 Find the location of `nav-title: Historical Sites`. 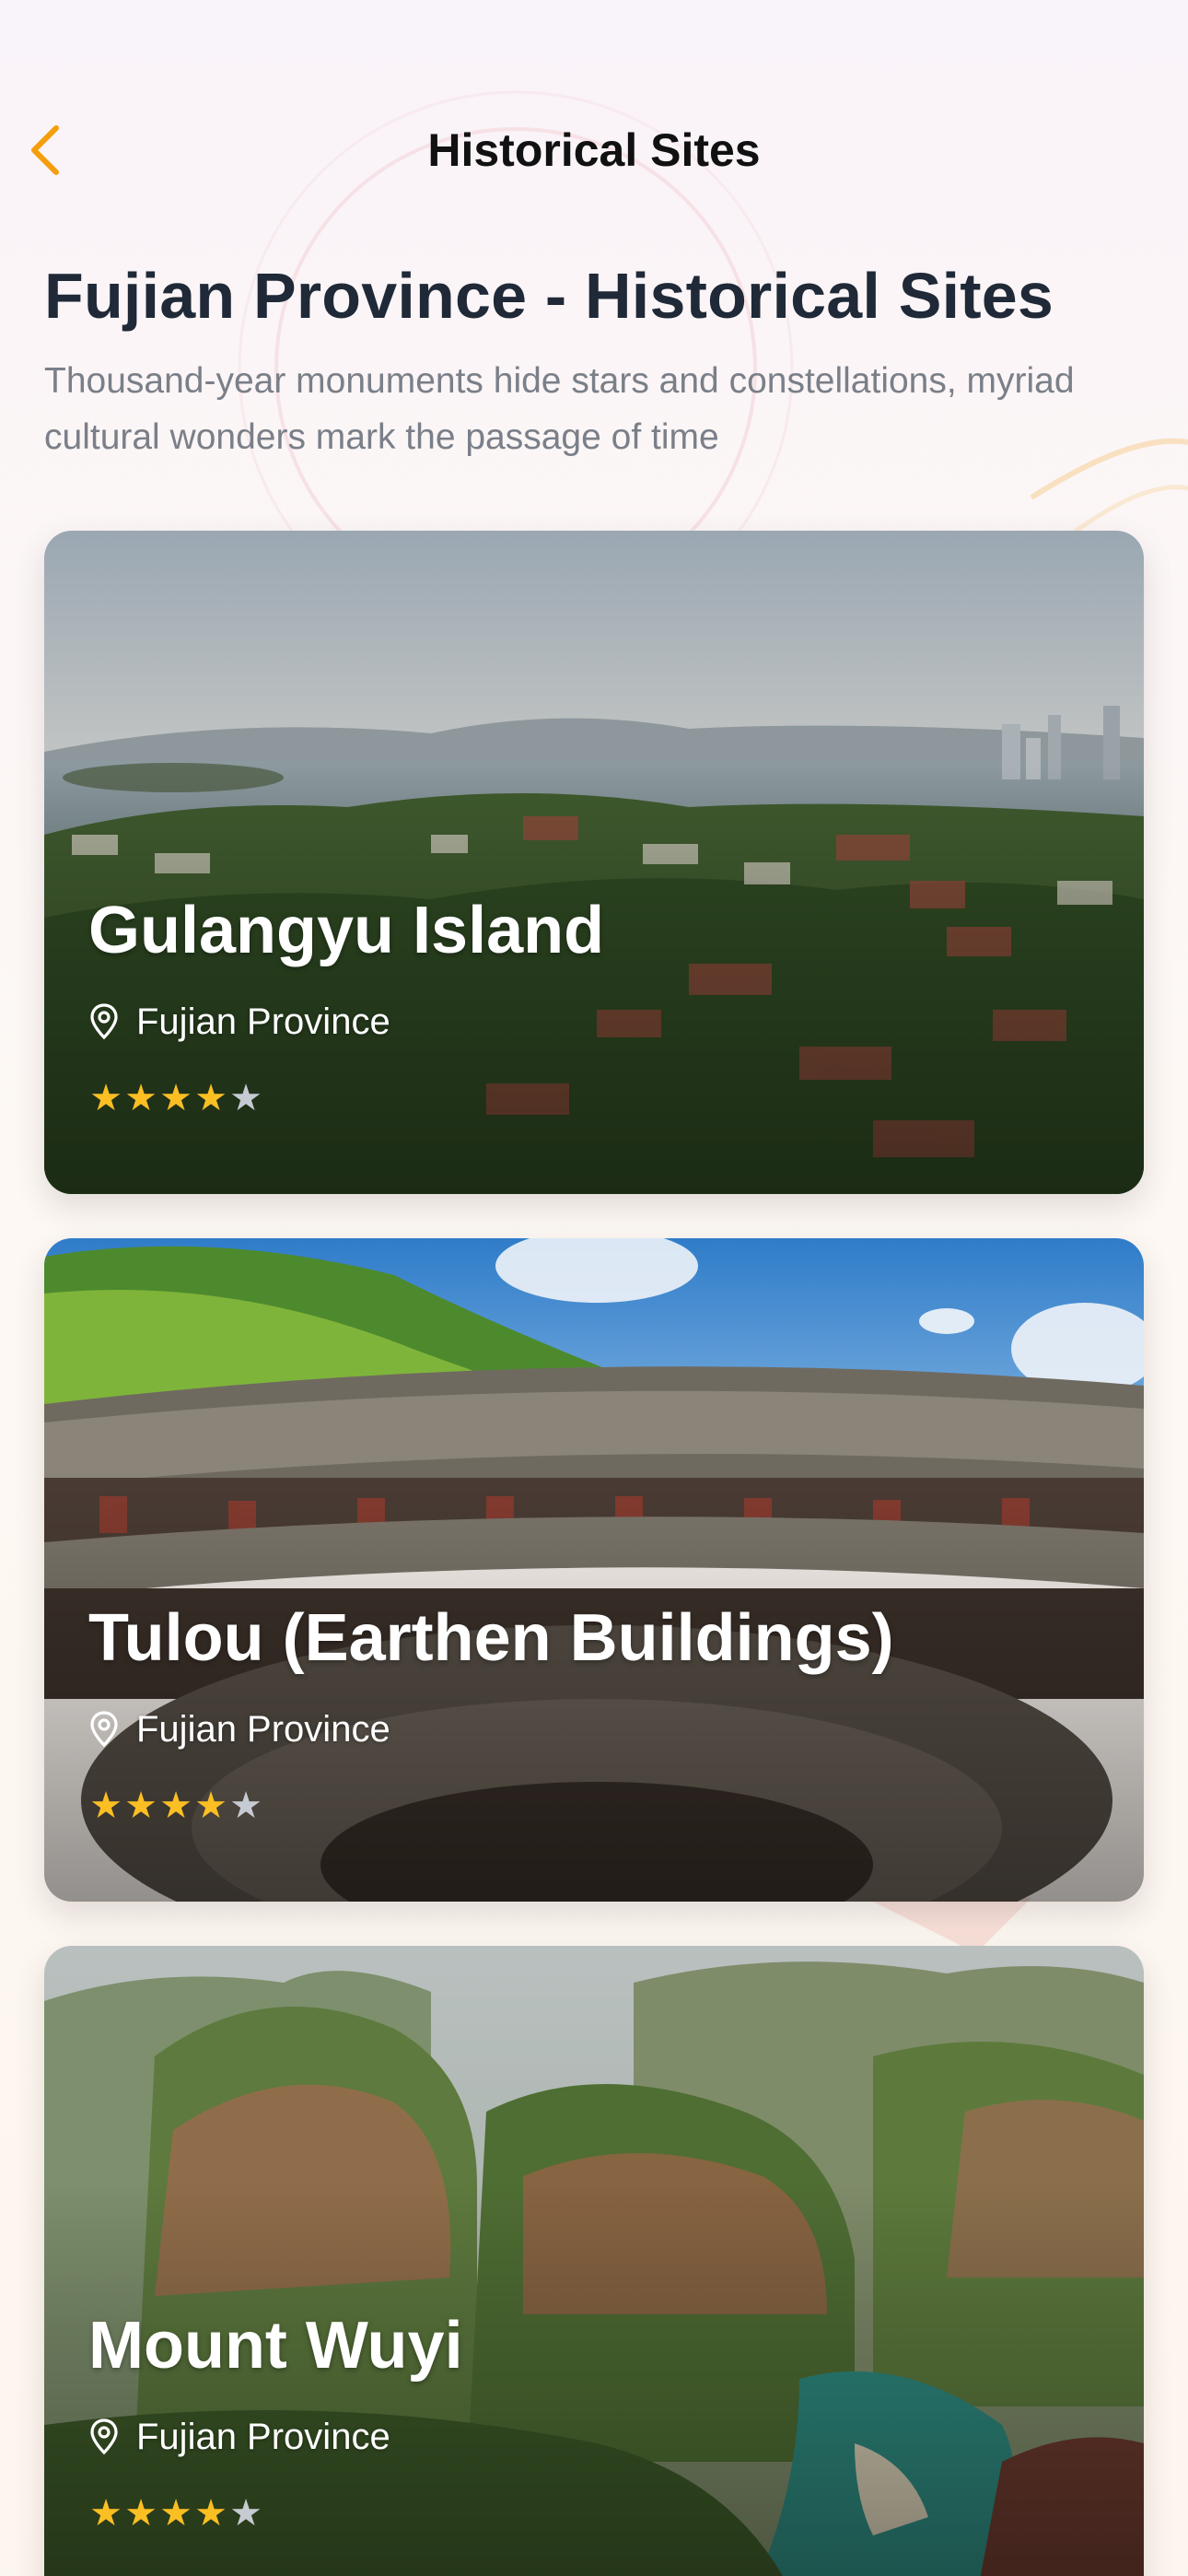

nav-title: Historical Sites is located at coordinates (594, 150).